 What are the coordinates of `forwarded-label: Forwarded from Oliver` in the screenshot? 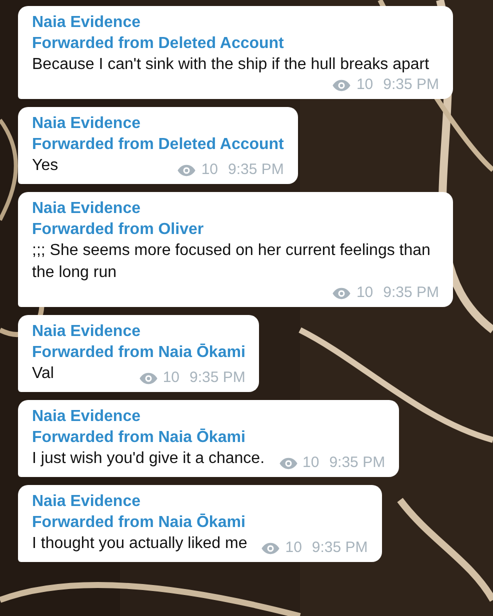 It's located at (235, 229).